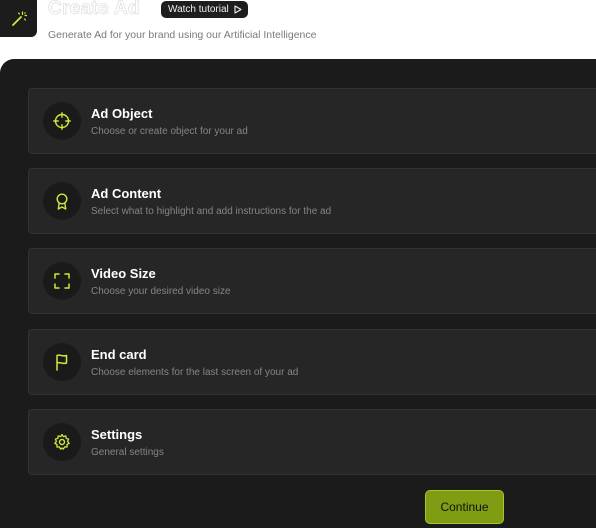  Describe the element at coordinates (161, 291) in the screenshot. I see `card-description: Choose your desired video size` at that location.